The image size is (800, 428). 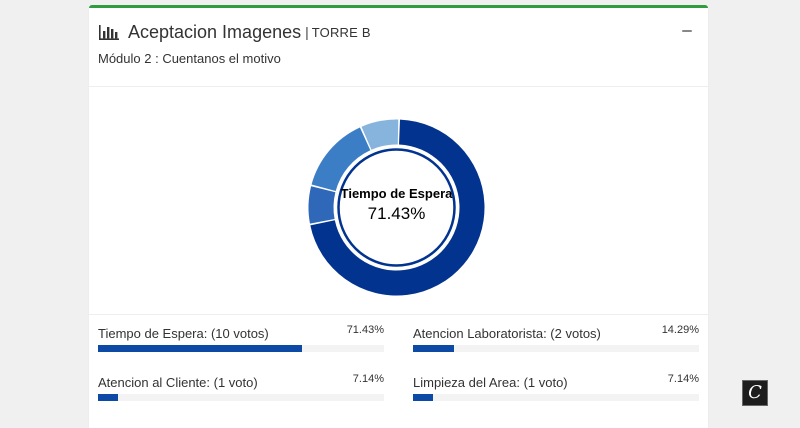 I want to click on donut-chart-svg, so click(x=396, y=207).